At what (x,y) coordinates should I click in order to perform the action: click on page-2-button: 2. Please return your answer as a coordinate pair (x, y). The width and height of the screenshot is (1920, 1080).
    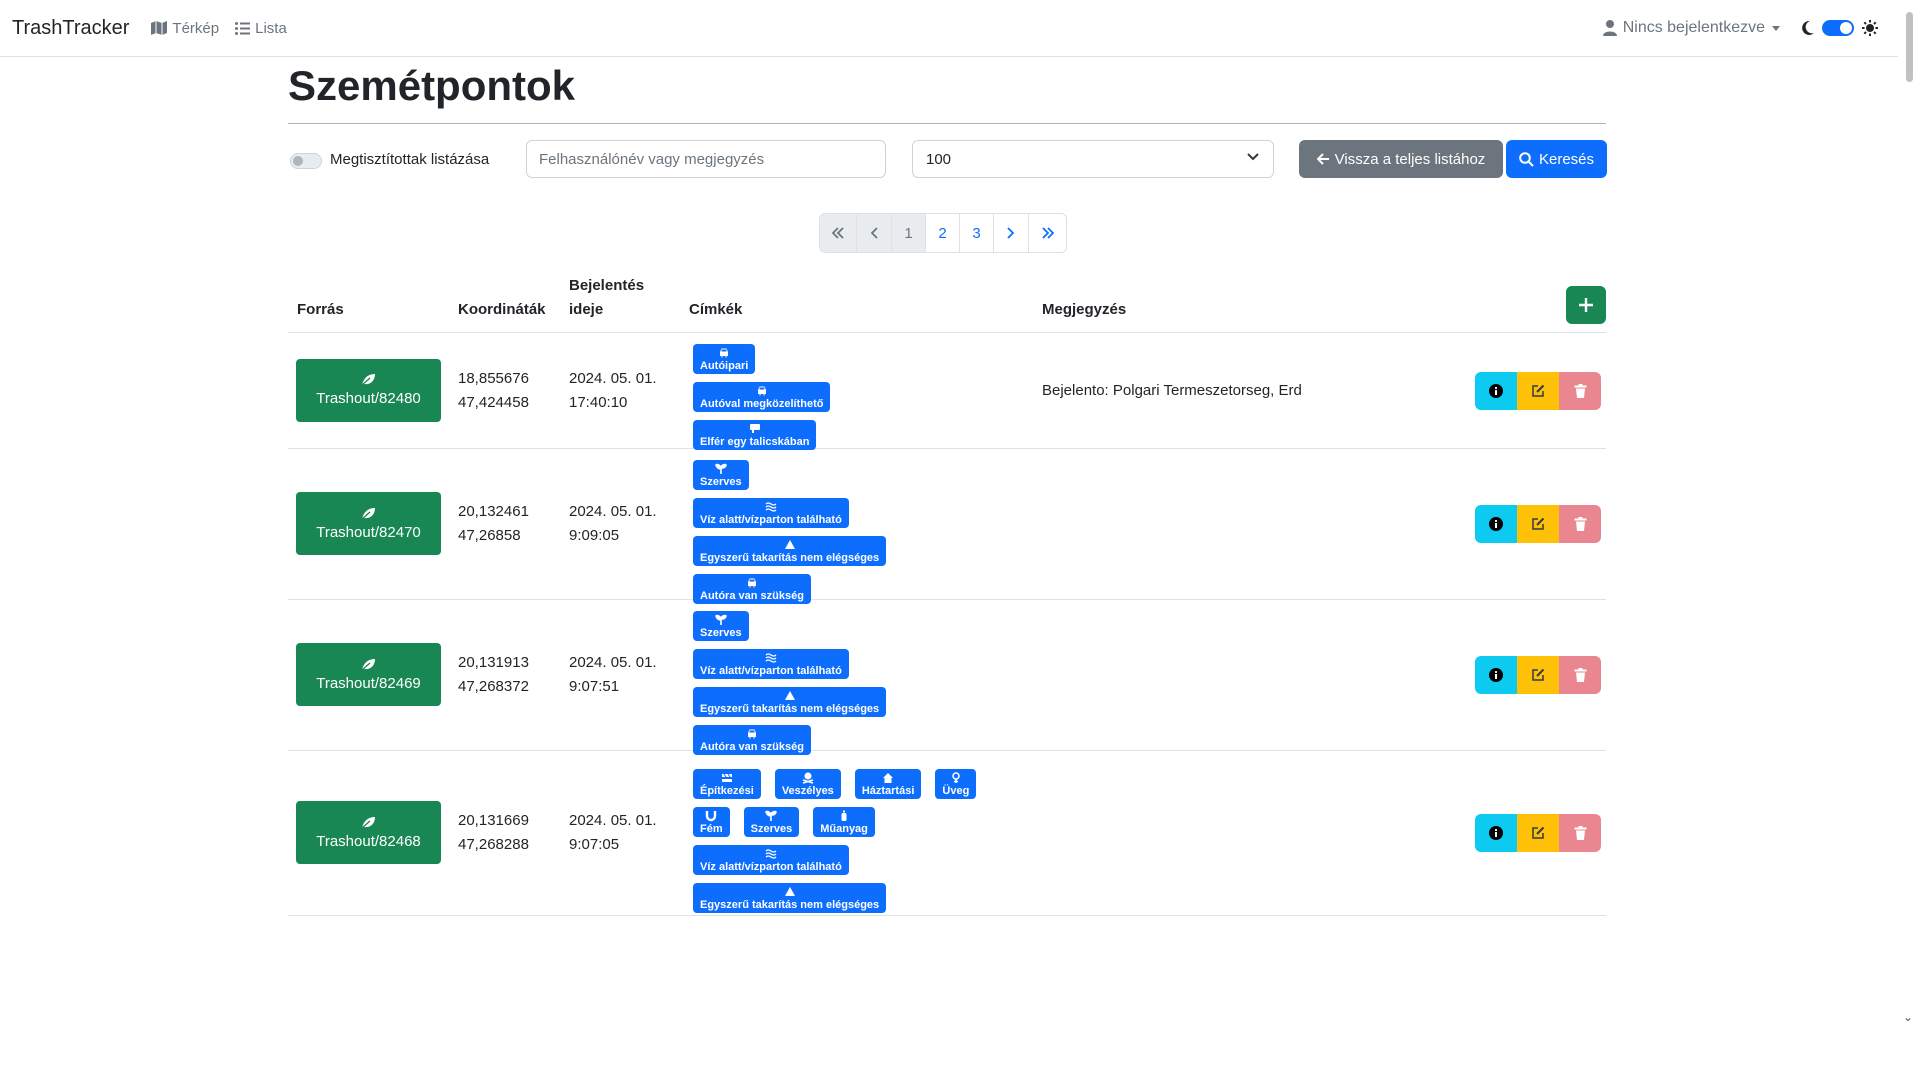
    Looking at the image, I should click on (942, 233).